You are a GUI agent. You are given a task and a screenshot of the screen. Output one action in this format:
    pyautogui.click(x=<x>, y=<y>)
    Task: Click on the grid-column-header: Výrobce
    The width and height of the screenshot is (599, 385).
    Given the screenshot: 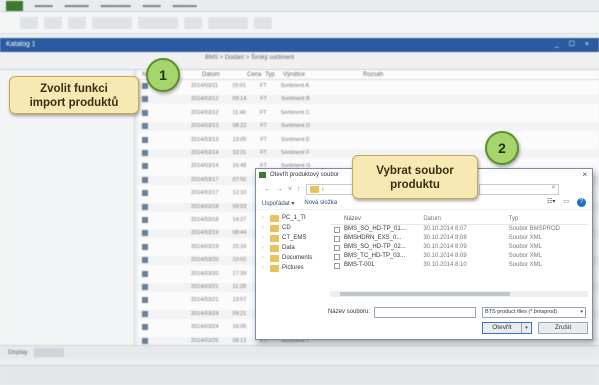 What is the action you would take?
    pyautogui.click(x=319, y=74)
    